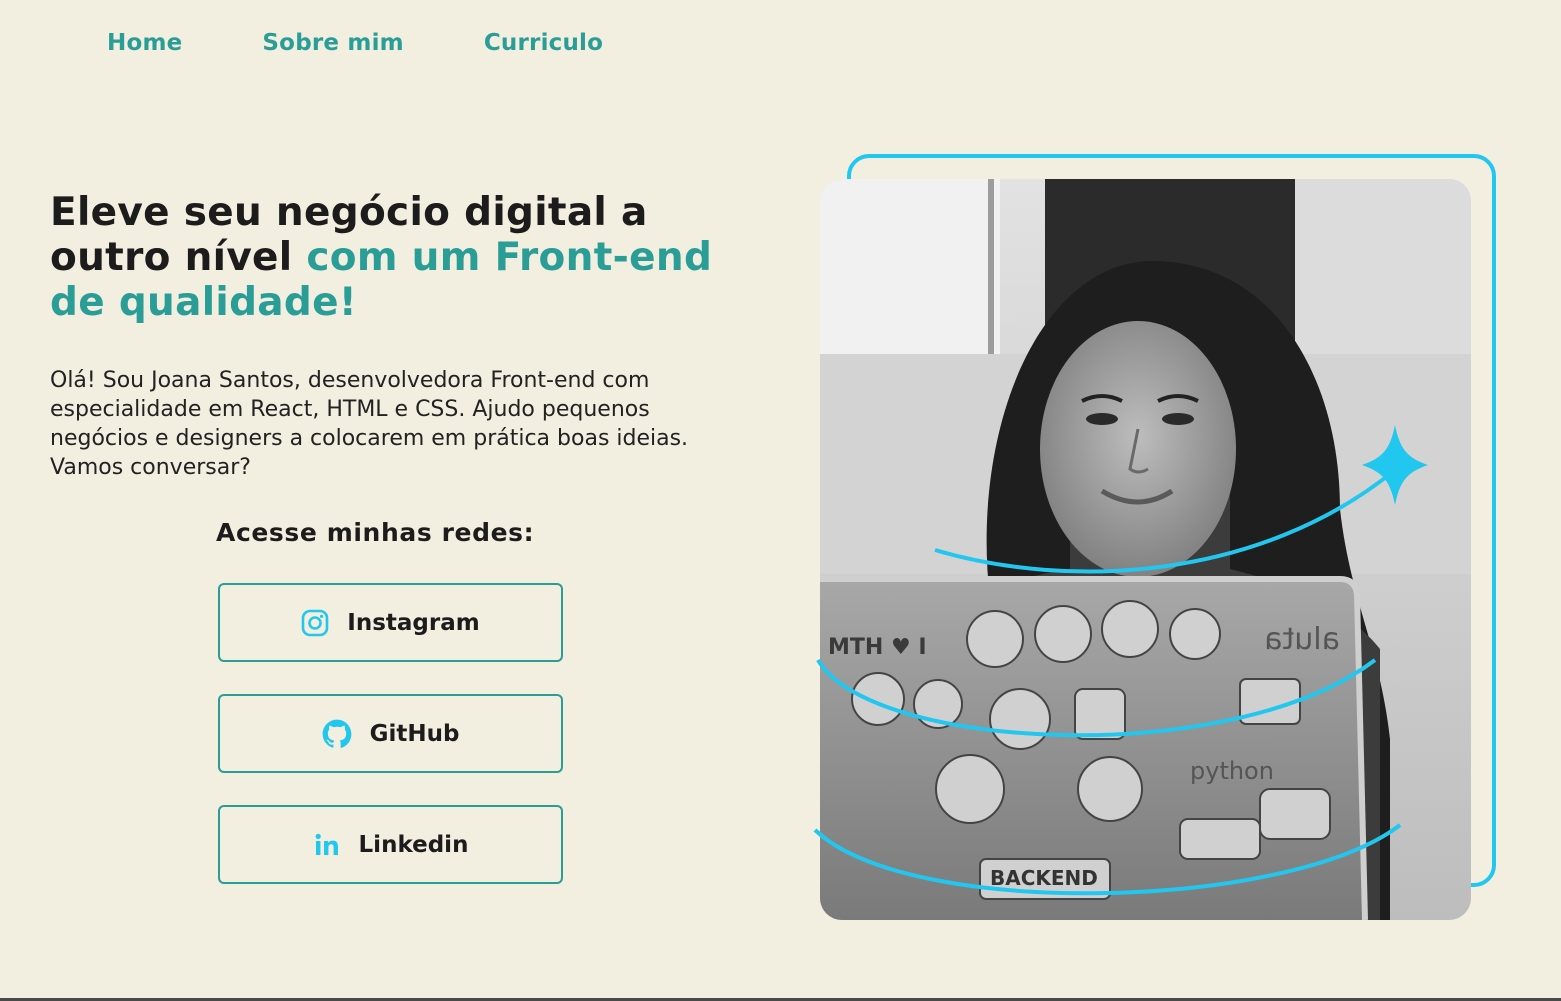 The width and height of the screenshot is (1561, 1001). I want to click on nav-resume-link: Curriculo, so click(543, 43).